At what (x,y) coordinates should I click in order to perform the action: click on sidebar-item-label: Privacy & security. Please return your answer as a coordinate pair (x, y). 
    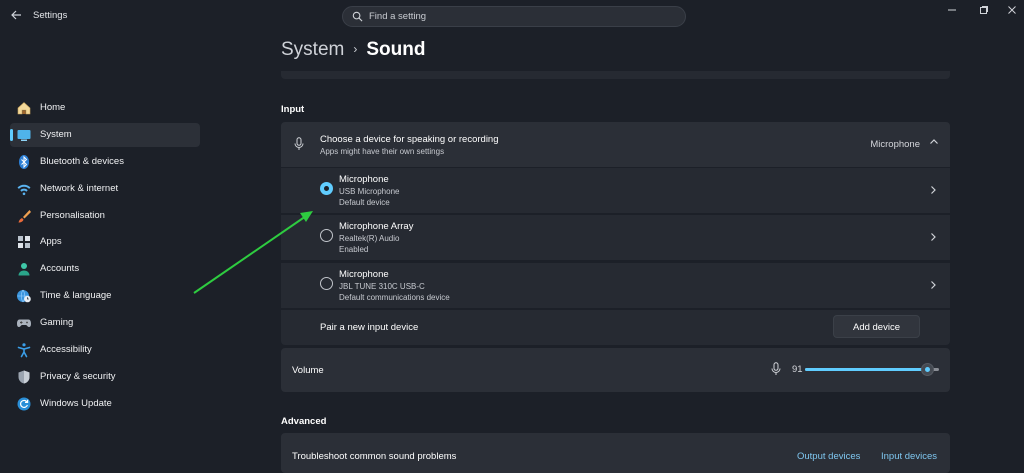
    Looking at the image, I should click on (78, 376).